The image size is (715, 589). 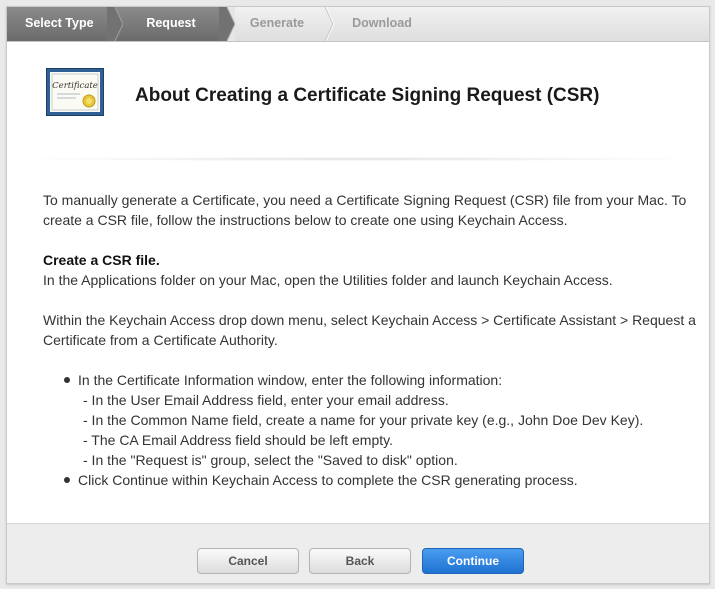 I want to click on step-generate: Generate, so click(x=277, y=23).